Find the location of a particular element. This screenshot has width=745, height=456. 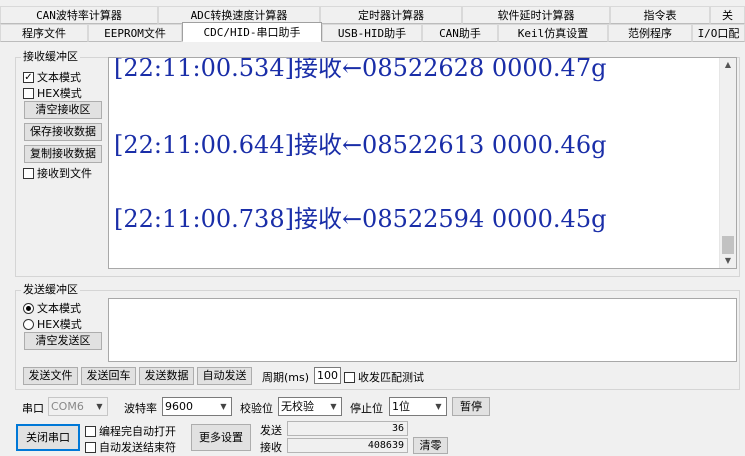

clear-count-button: 清零 is located at coordinates (430, 445).